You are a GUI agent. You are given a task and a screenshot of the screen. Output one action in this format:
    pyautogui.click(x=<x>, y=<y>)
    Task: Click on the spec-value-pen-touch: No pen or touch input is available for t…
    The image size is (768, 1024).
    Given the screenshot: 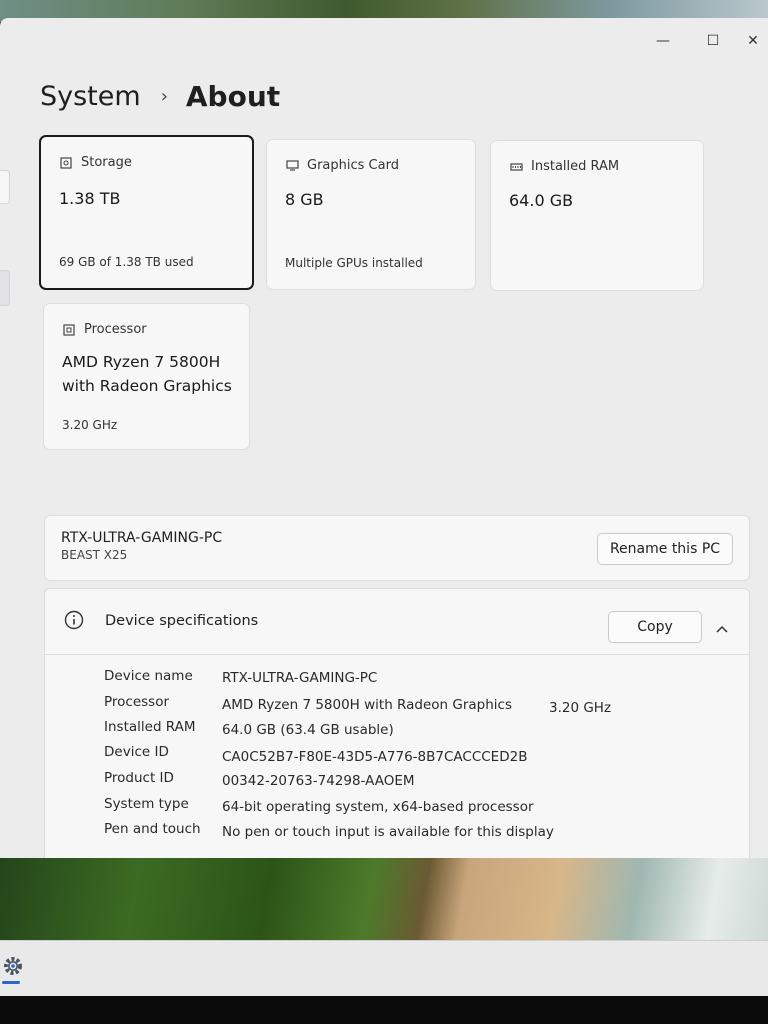 What is the action you would take?
    pyautogui.click(x=388, y=832)
    